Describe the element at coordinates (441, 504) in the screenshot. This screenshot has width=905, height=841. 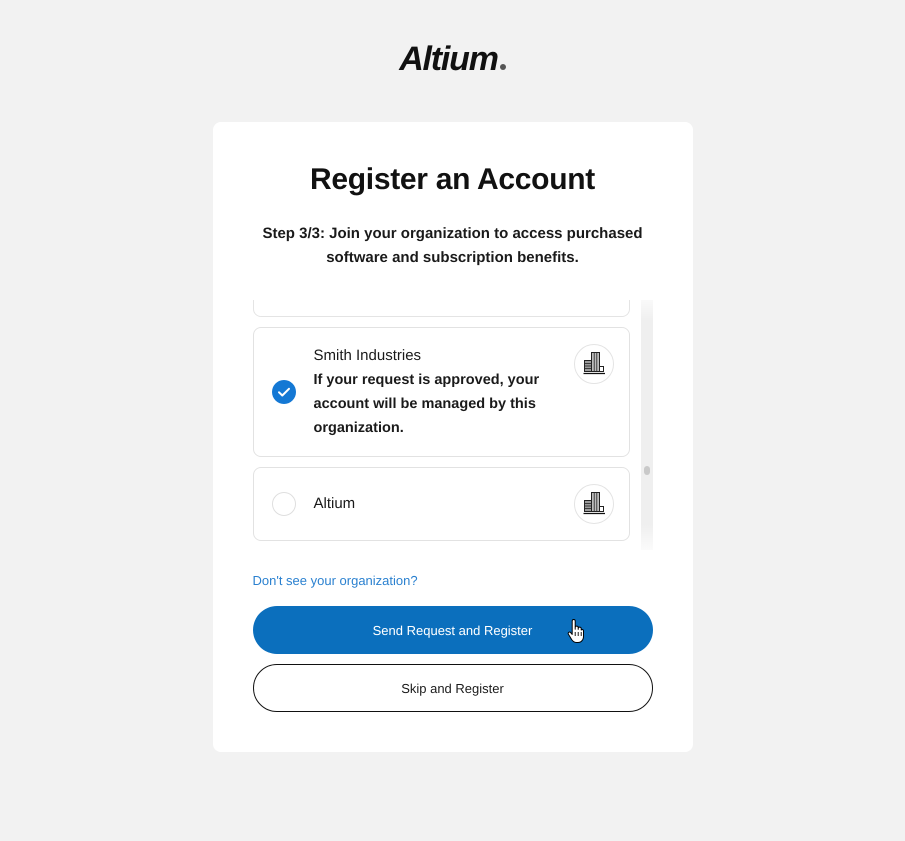
I see `organization-option: Altium` at that location.